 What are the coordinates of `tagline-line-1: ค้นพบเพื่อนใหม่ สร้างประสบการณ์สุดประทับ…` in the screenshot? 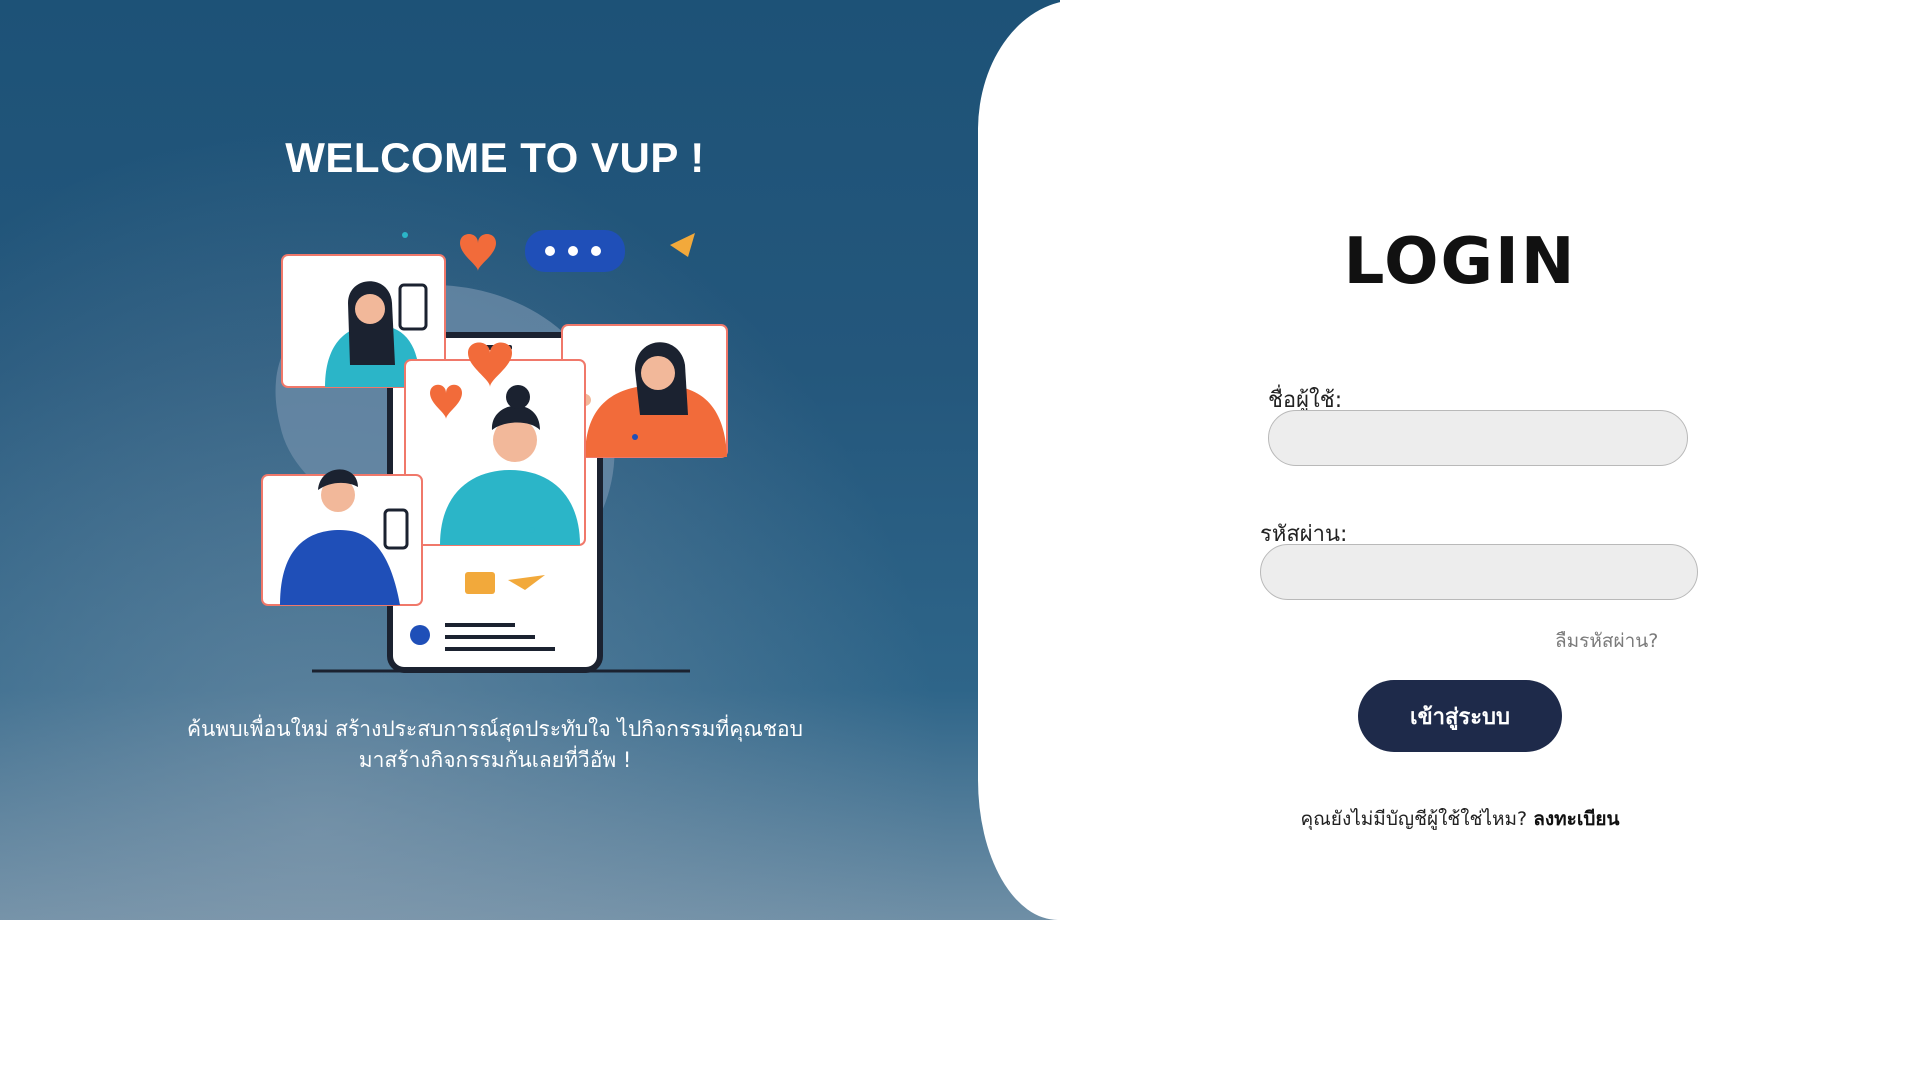 It's located at (495, 729).